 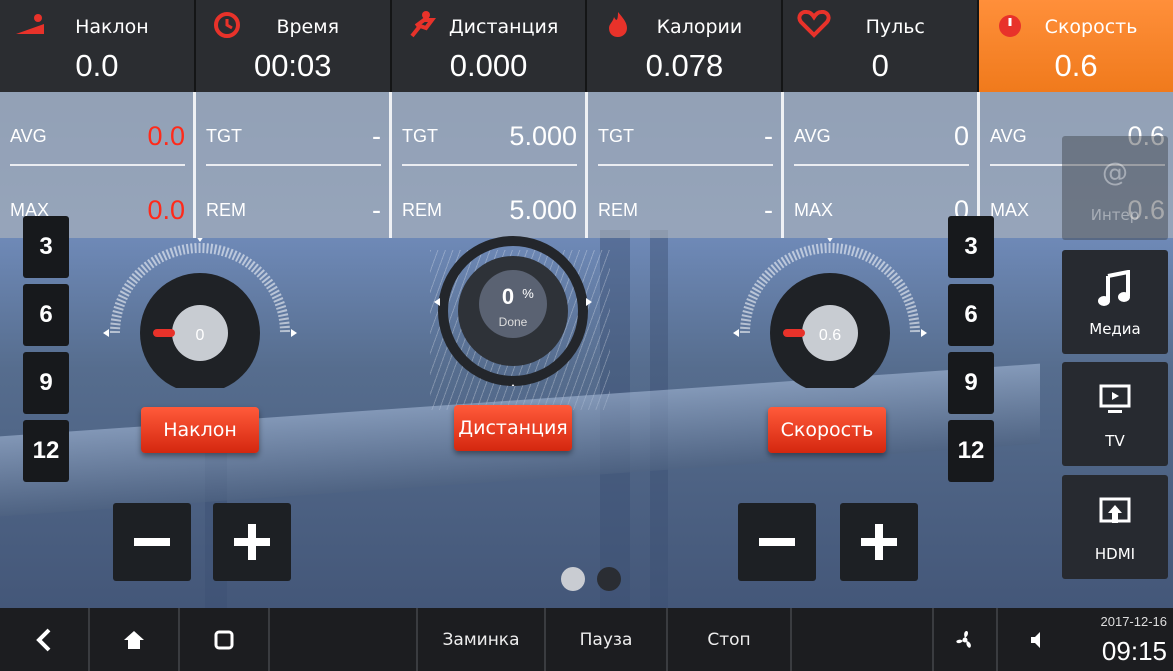 I want to click on stat-value: 0.6, so click(x=1076, y=65).